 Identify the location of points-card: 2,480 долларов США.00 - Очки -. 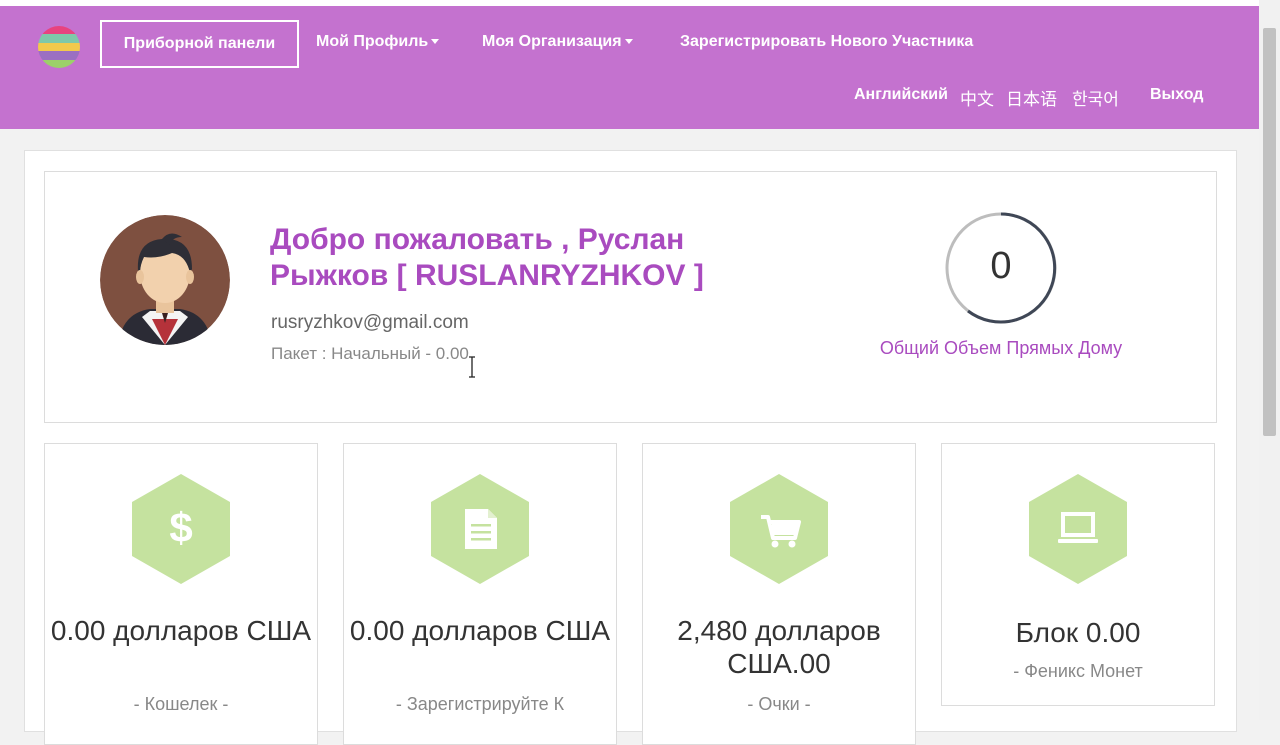
(779, 594).